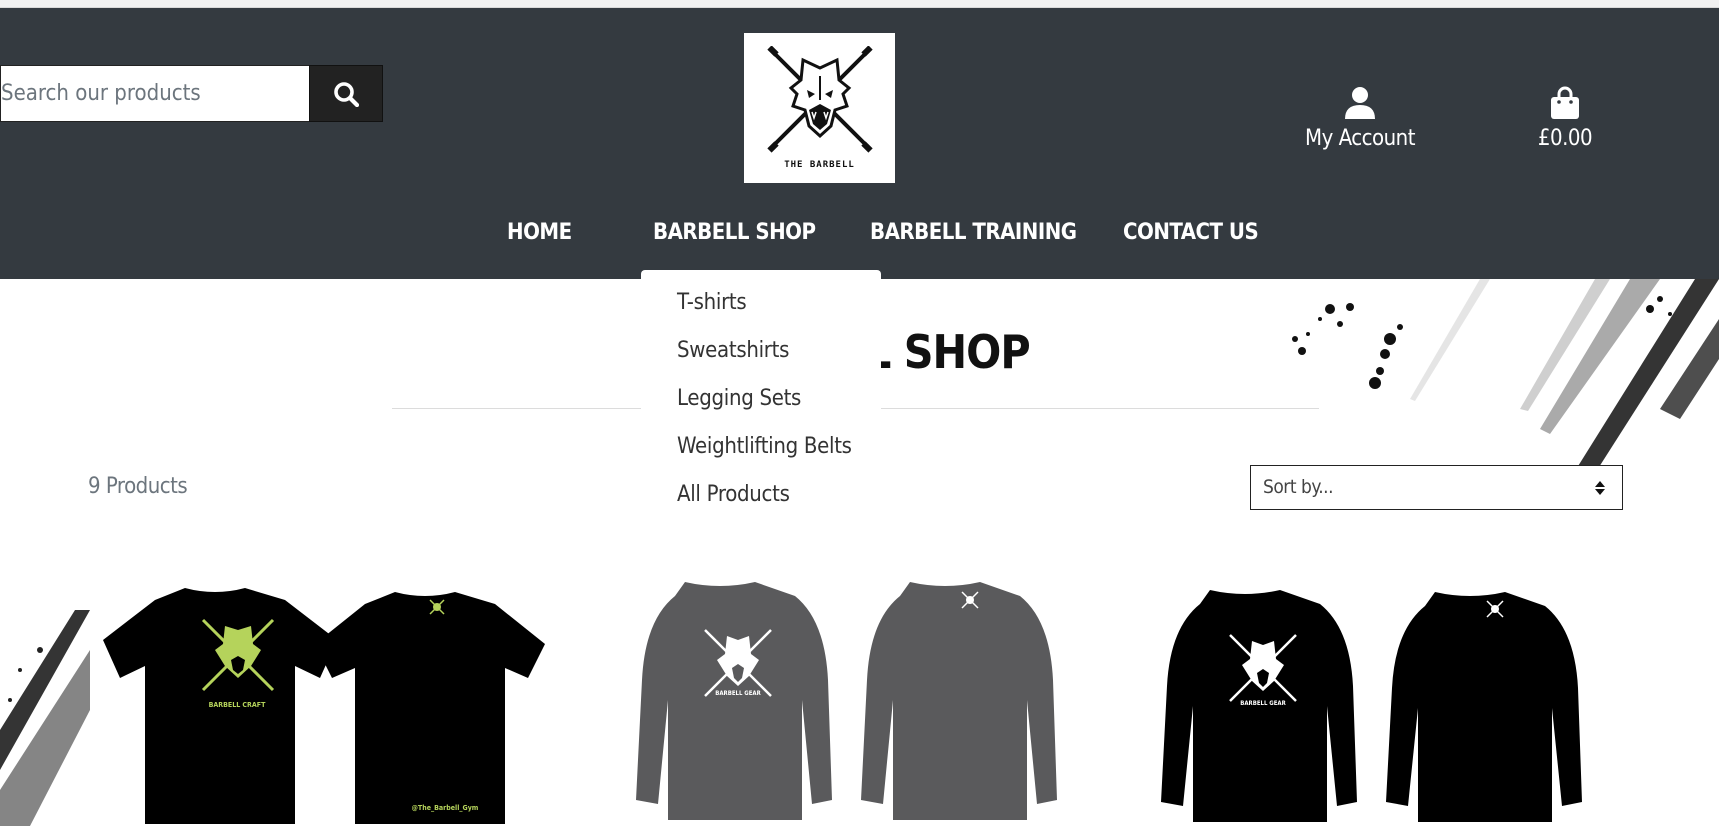 The width and height of the screenshot is (1719, 826). Describe the element at coordinates (973, 232) in the screenshot. I see `nav-barbell-training: BARBELL TRAINING` at that location.